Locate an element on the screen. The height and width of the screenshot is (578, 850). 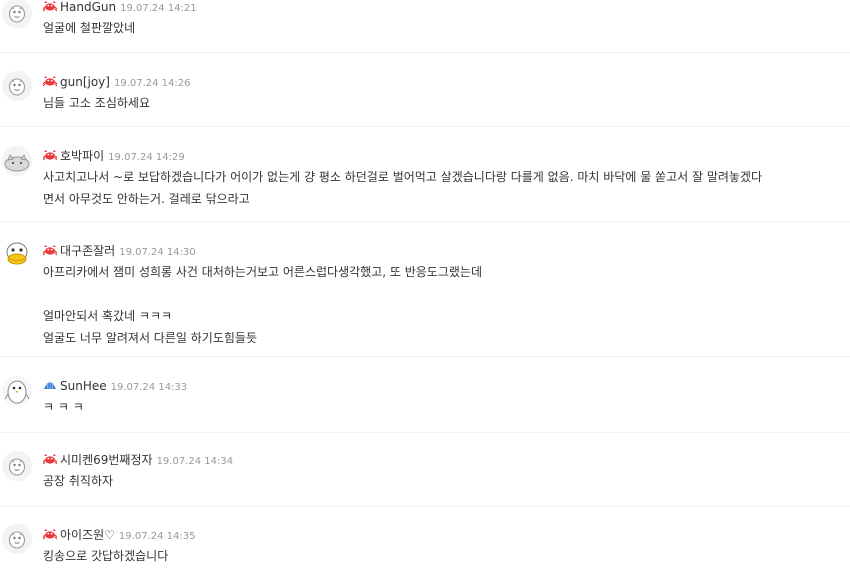
comment-date: 19.07.24 14:29 is located at coordinates (146, 157).